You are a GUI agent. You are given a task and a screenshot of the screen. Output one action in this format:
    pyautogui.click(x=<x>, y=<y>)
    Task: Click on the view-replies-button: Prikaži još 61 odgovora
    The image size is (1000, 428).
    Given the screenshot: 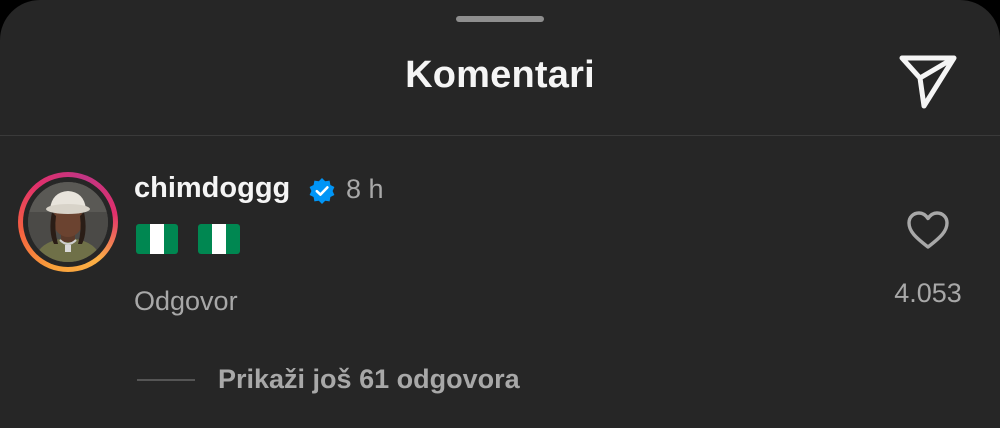 What is the action you would take?
    pyautogui.click(x=369, y=379)
    